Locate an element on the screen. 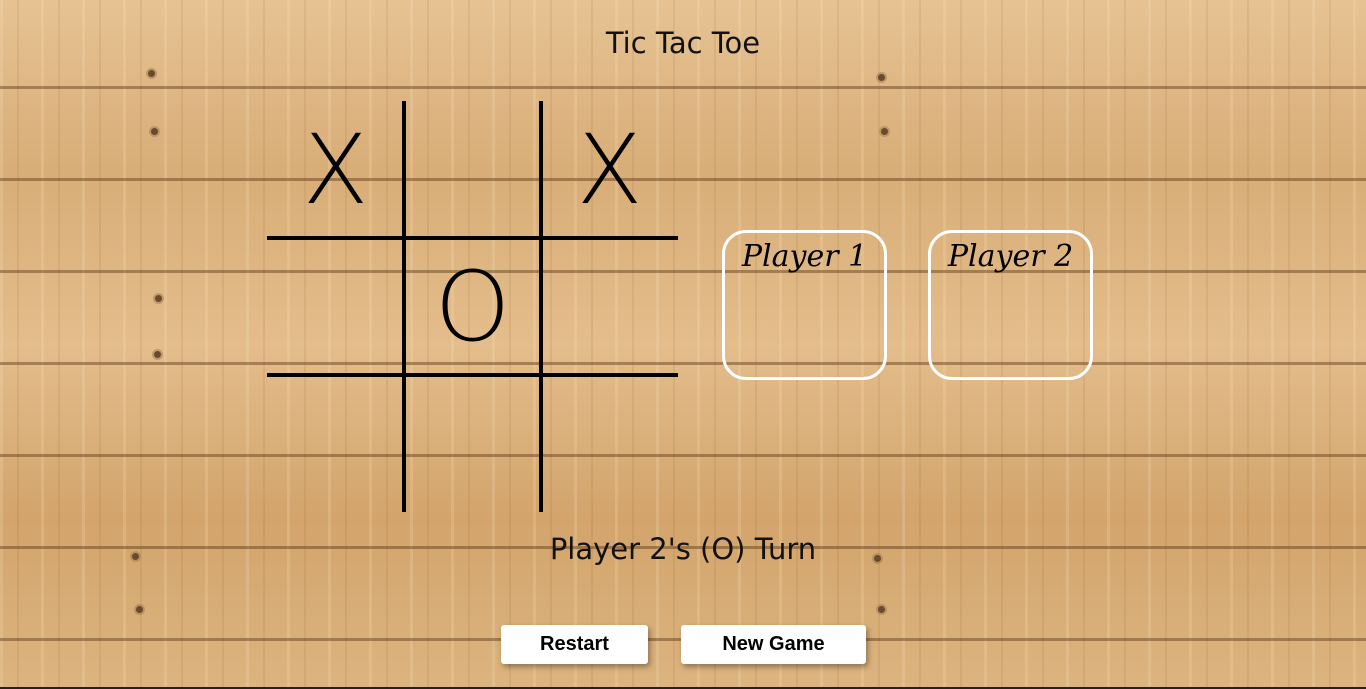 This screenshot has width=1366, height=689. restart-button: Restart is located at coordinates (574, 644).